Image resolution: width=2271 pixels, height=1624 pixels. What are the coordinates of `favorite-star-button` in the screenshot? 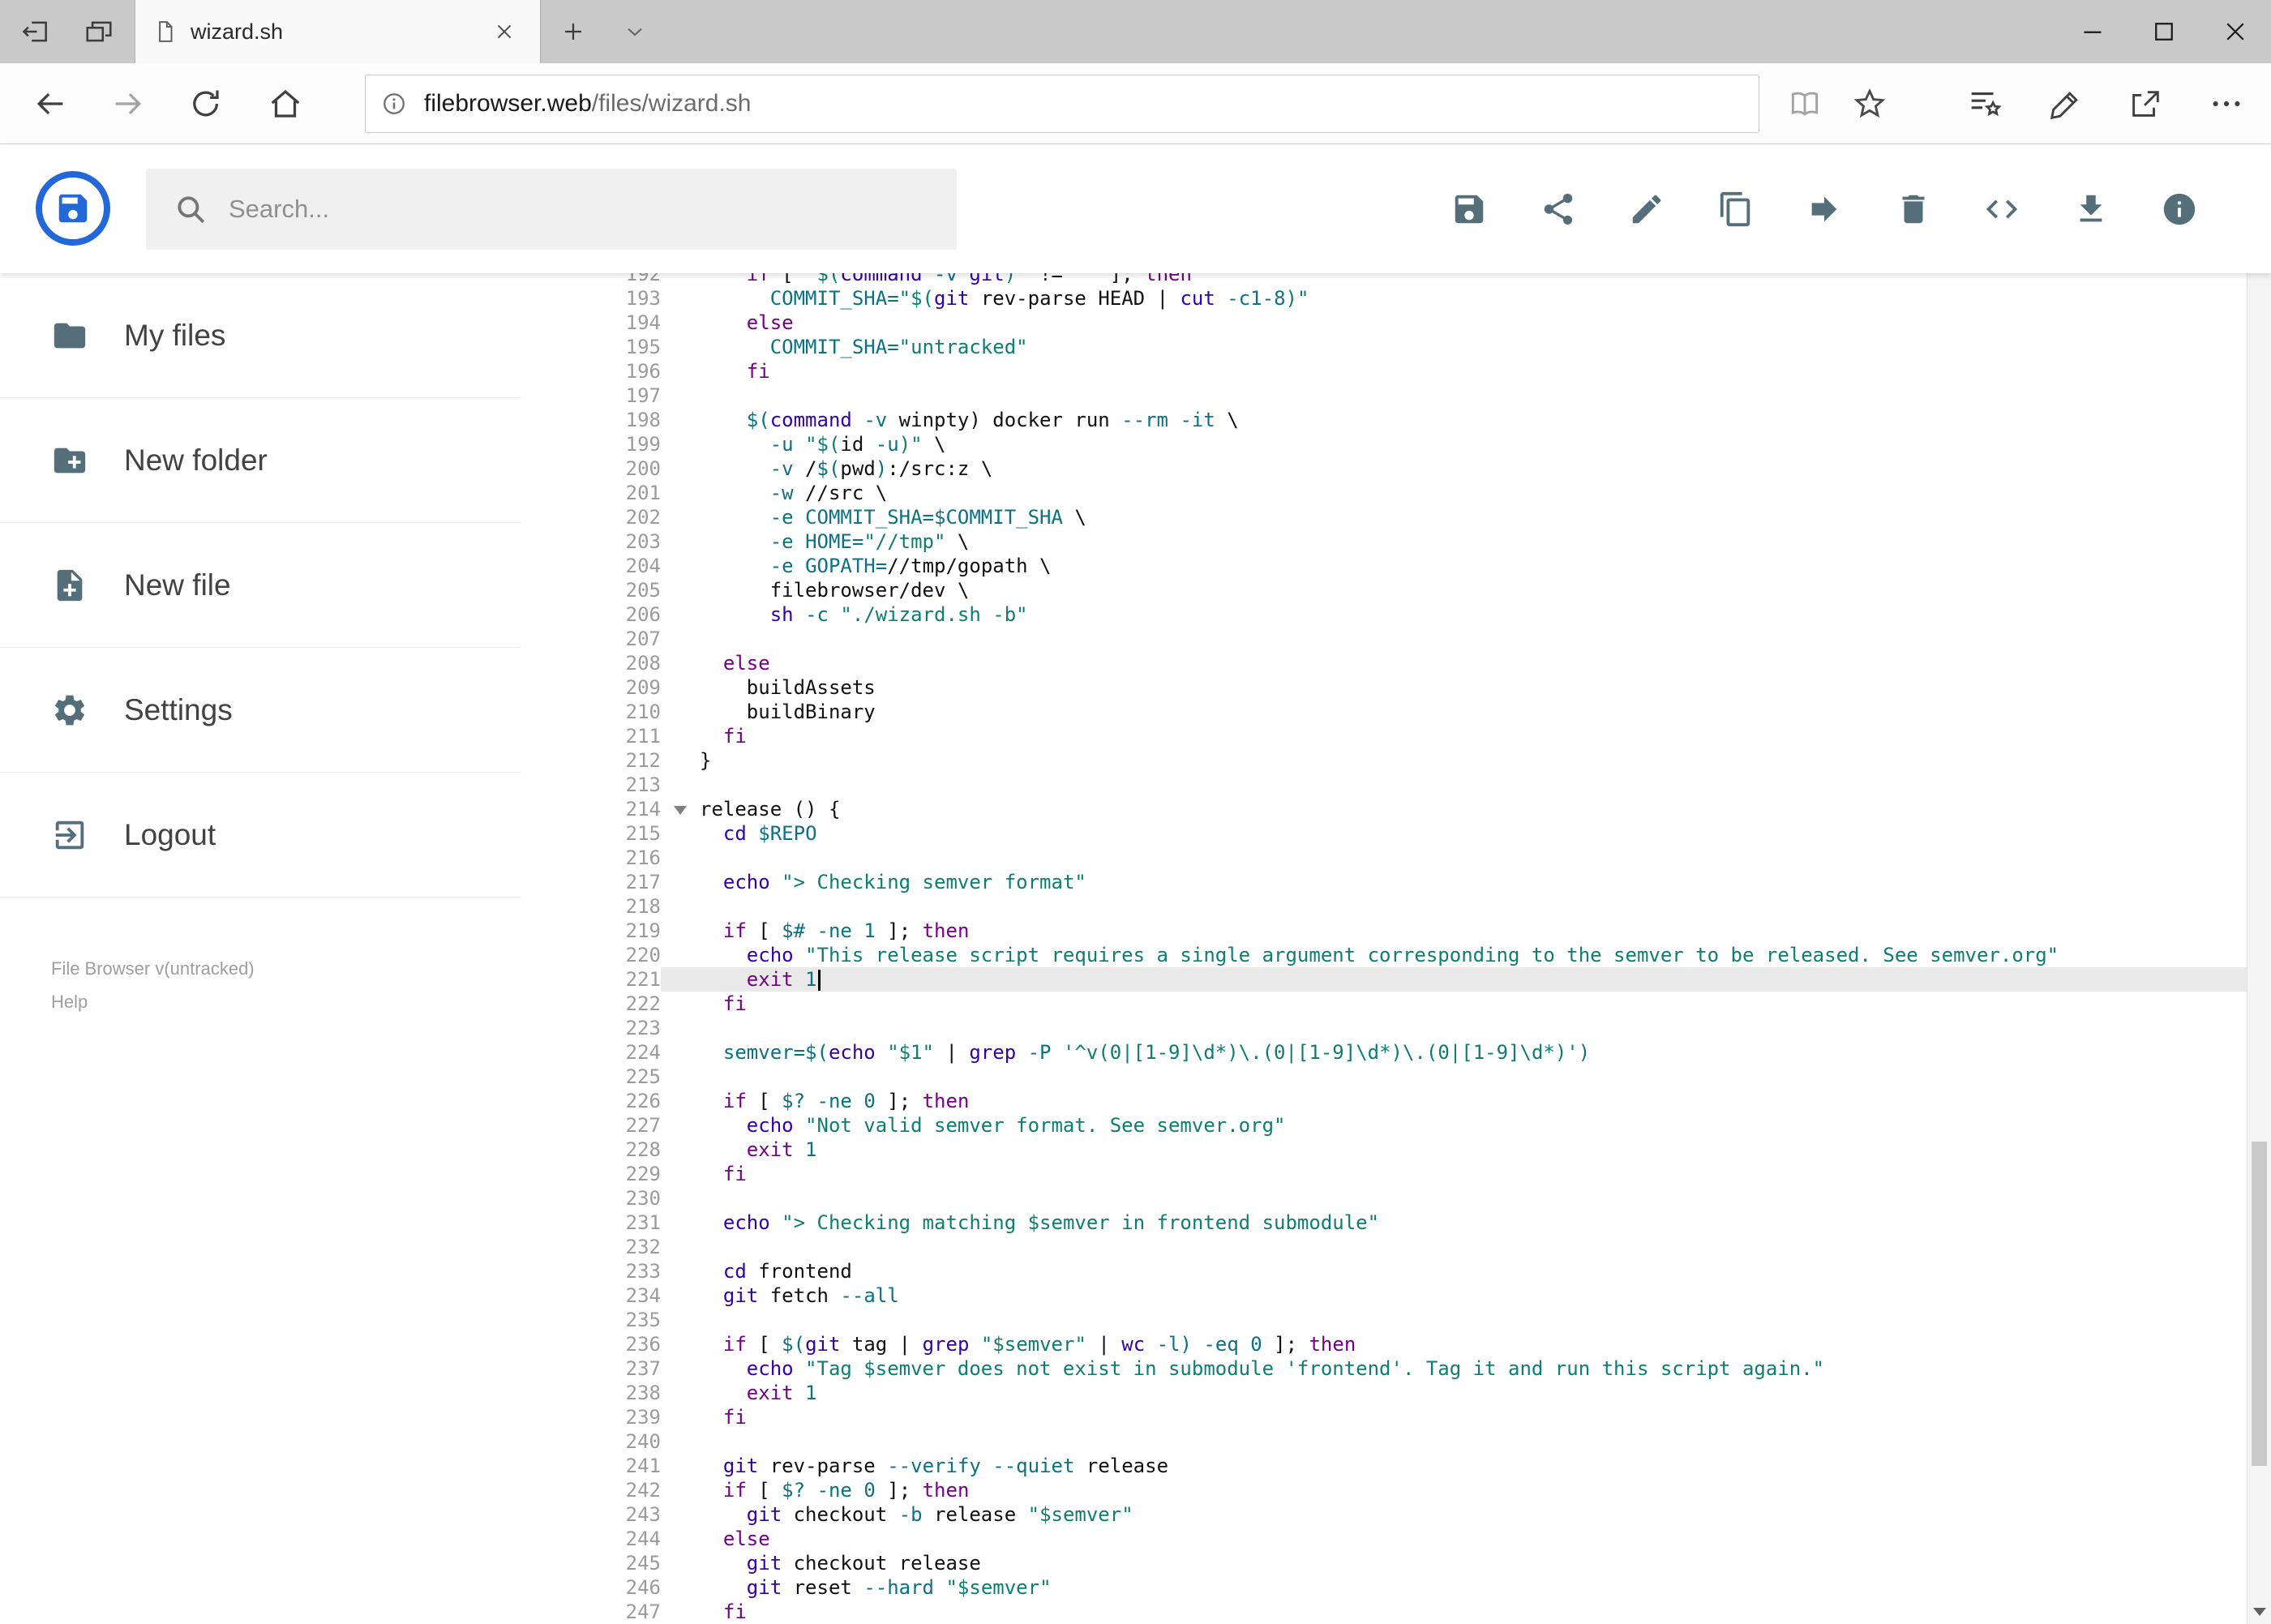 It's located at (1870, 104).